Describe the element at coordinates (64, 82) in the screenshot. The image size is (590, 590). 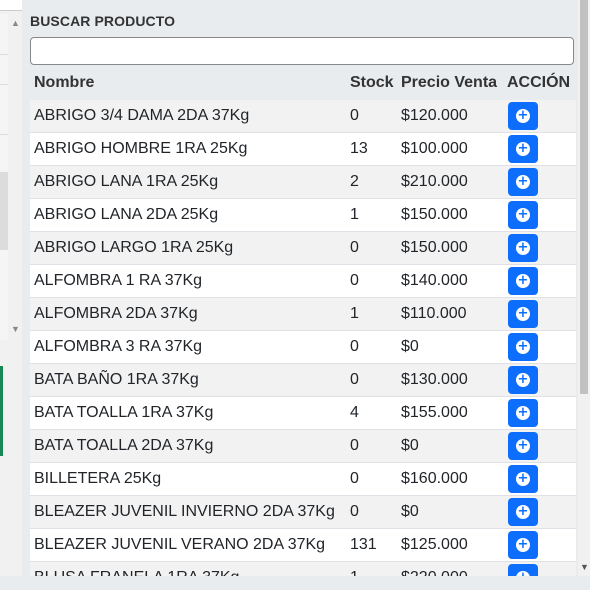
I see `header-name: Nombre` at that location.